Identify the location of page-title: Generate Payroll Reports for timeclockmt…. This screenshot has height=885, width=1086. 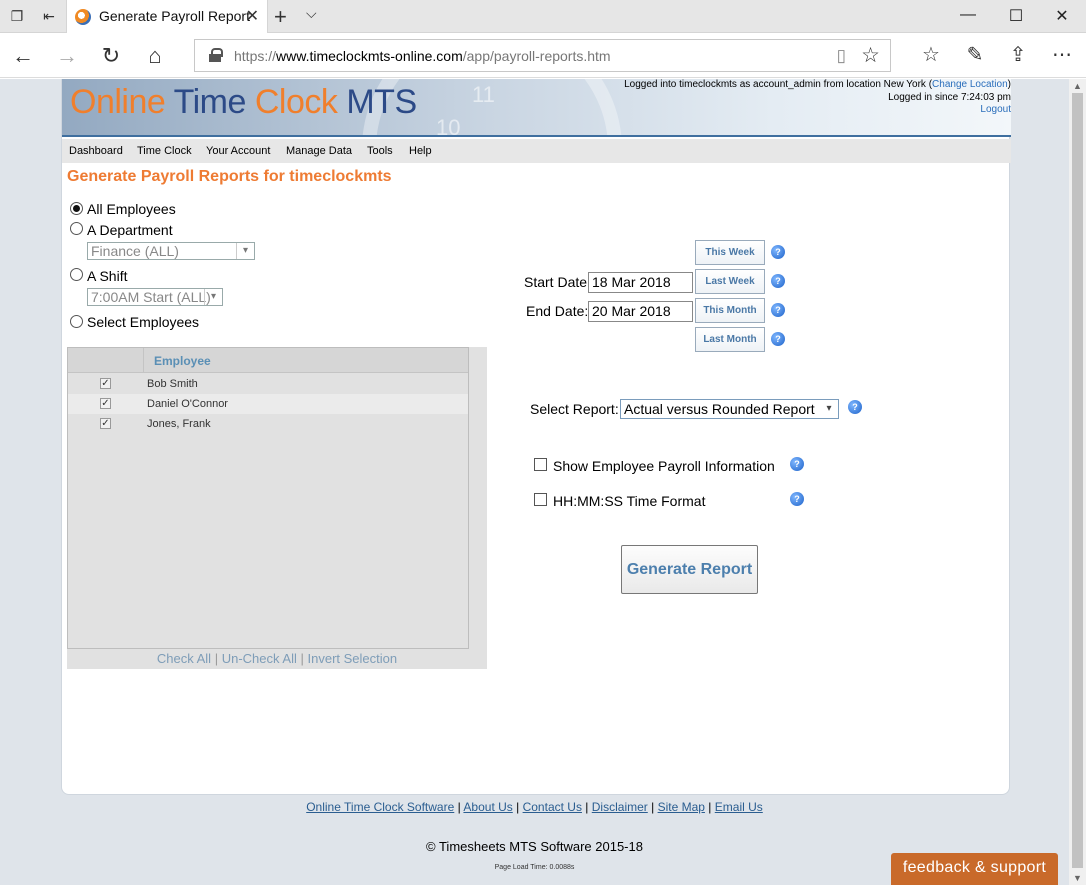
(229, 176).